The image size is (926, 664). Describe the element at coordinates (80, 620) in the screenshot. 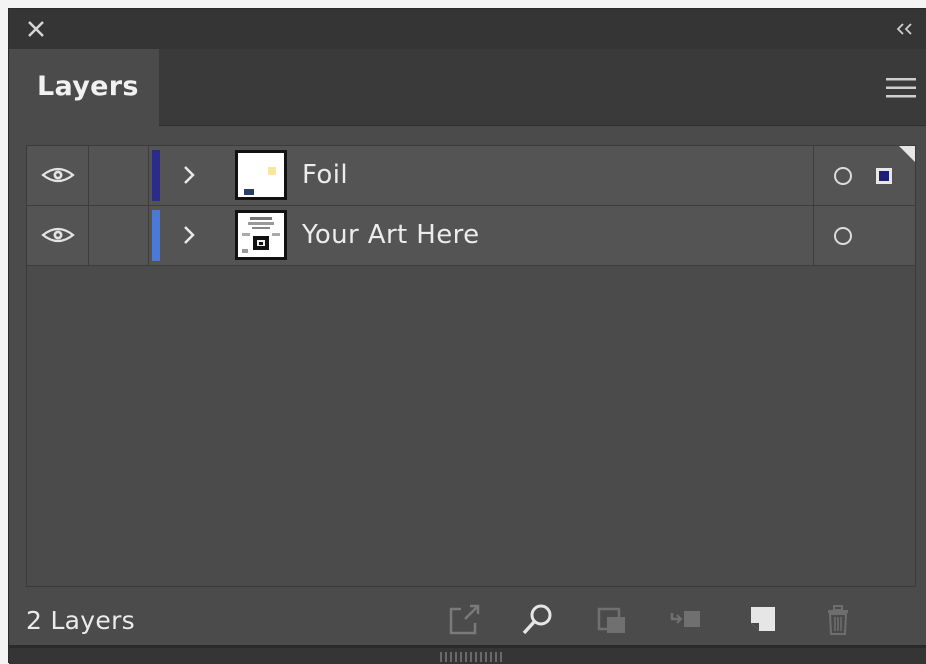

I see `layer-count: 2 Layers` at that location.